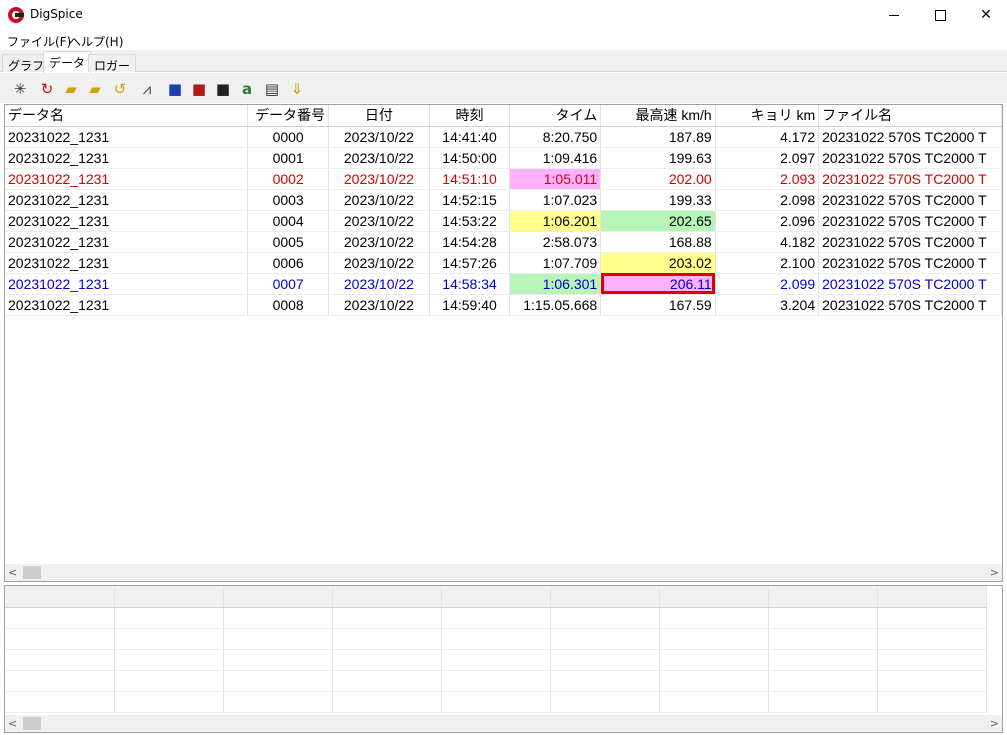 The height and width of the screenshot is (735, 1007). What do you see at coordinates (12, 723) in the screenshot?
I see `lower-scroll-left-icon: <` at bounding box center [12, 723].